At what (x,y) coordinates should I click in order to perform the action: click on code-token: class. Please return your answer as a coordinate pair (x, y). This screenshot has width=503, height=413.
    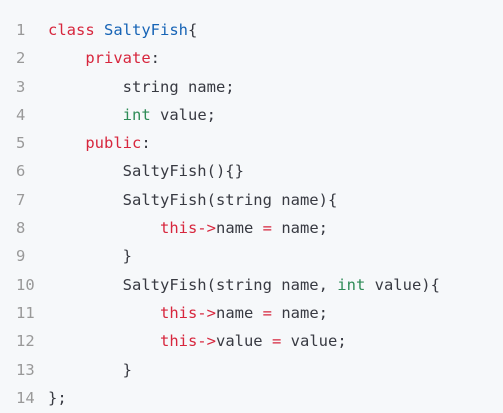
    Looking at the image, I should click on (76, 30).